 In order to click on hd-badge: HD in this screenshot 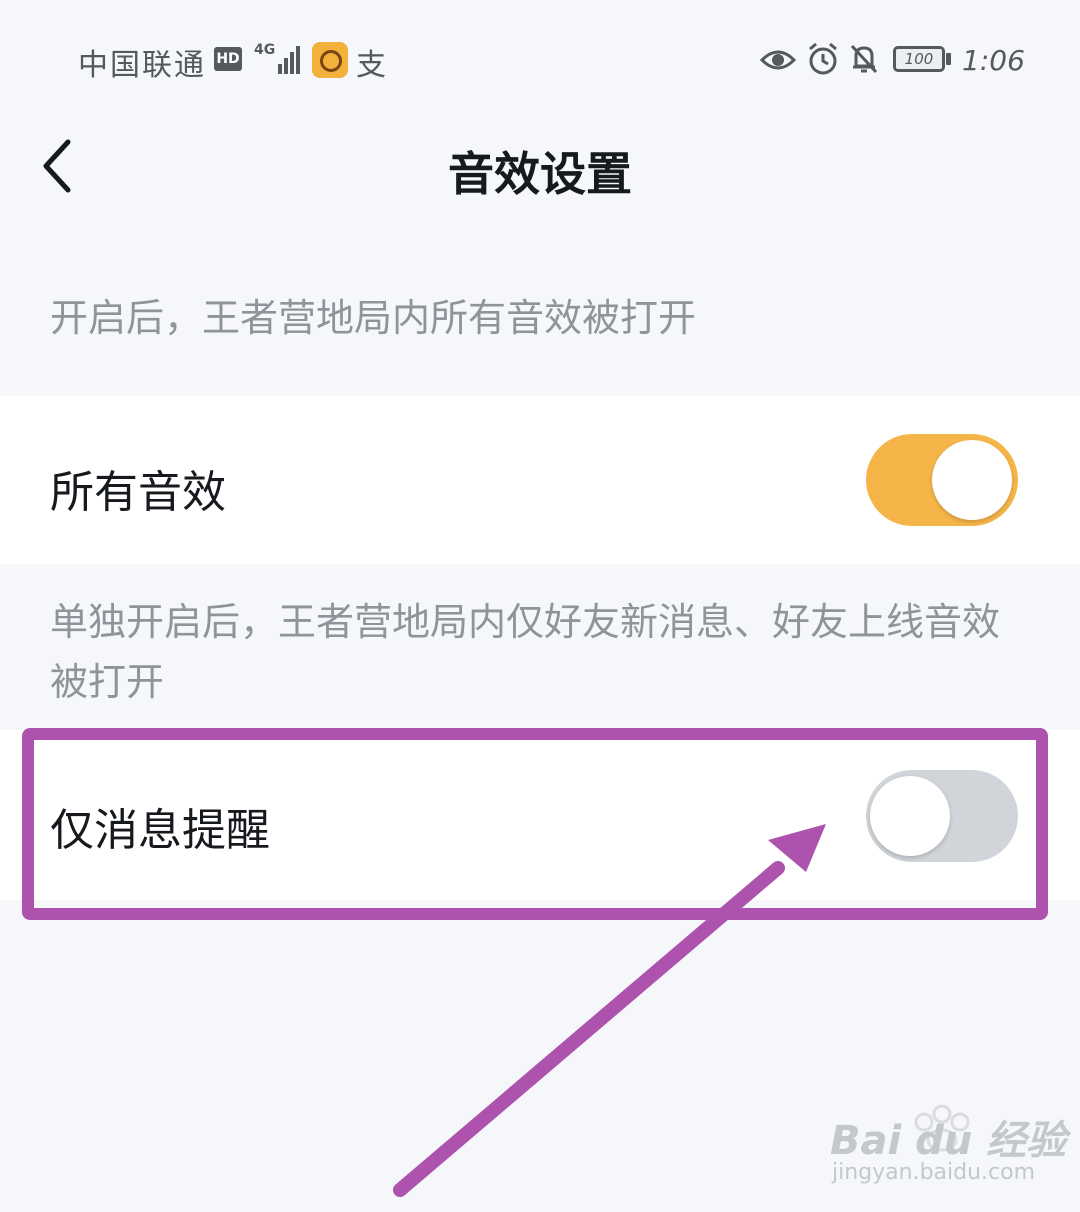, I will do `click(228, 59)`.